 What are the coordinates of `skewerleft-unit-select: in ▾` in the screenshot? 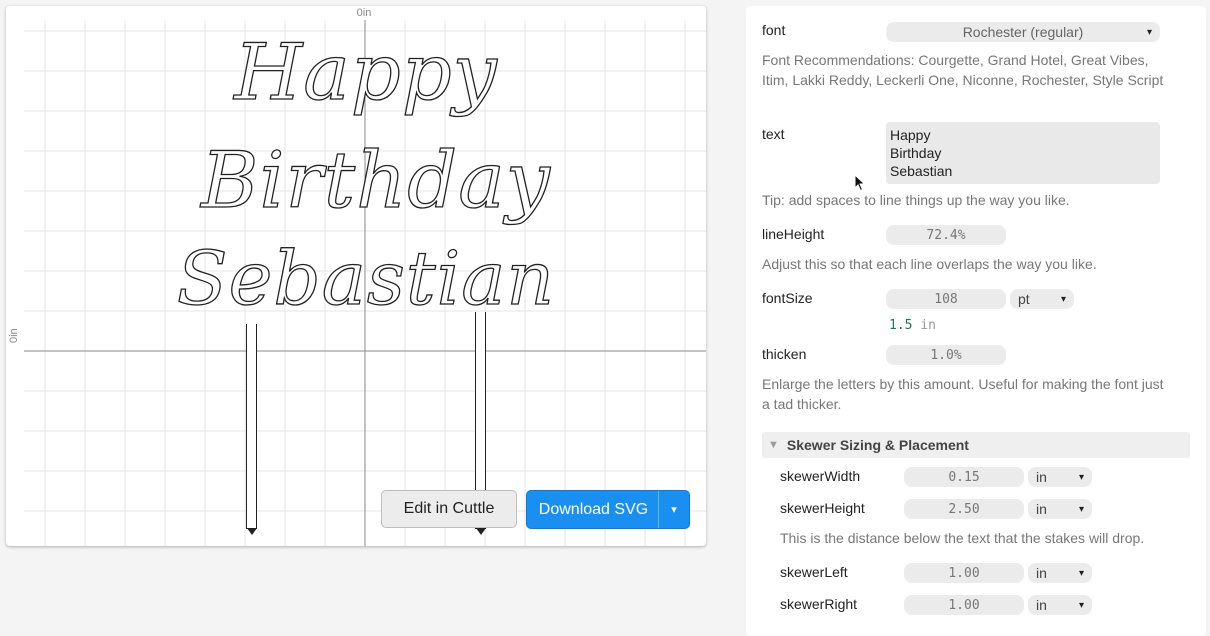 It's located at (1060, 573).